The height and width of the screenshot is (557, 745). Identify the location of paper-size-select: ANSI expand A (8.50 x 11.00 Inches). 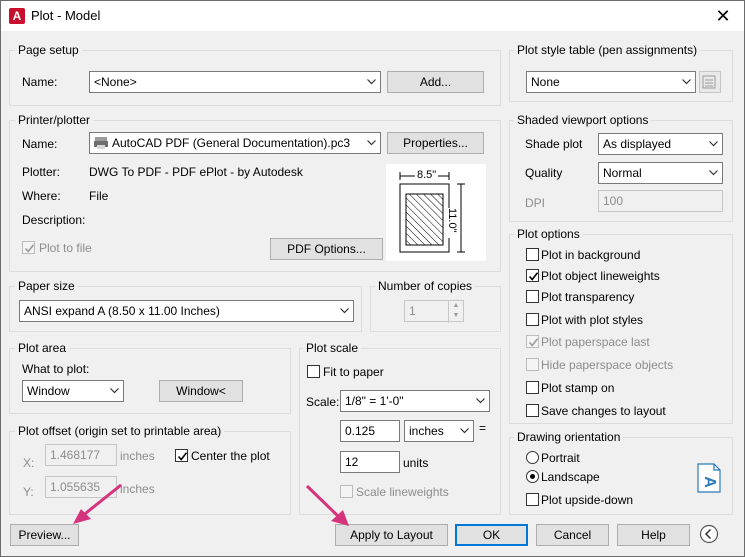
(186, 311).